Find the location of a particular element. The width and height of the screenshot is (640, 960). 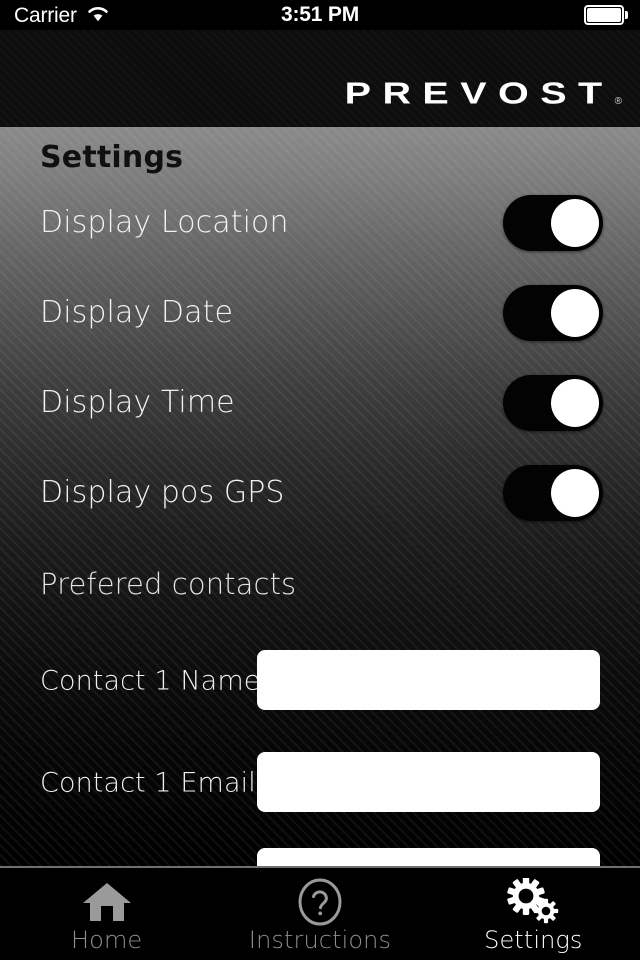

page-title: Settings is located at coordinates (112, 157).